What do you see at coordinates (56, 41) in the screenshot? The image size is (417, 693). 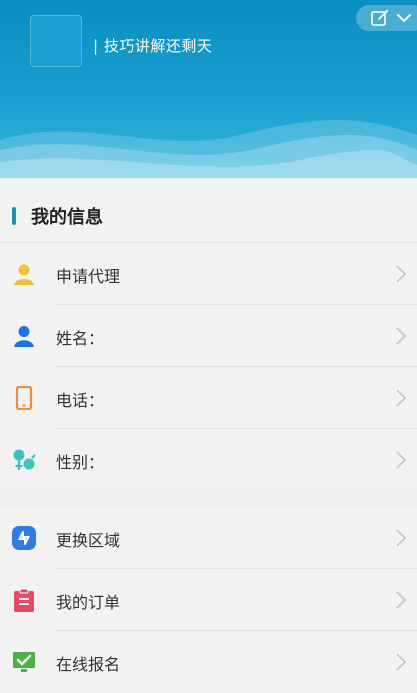 I see `avatar` at bounding box center [56, 41].